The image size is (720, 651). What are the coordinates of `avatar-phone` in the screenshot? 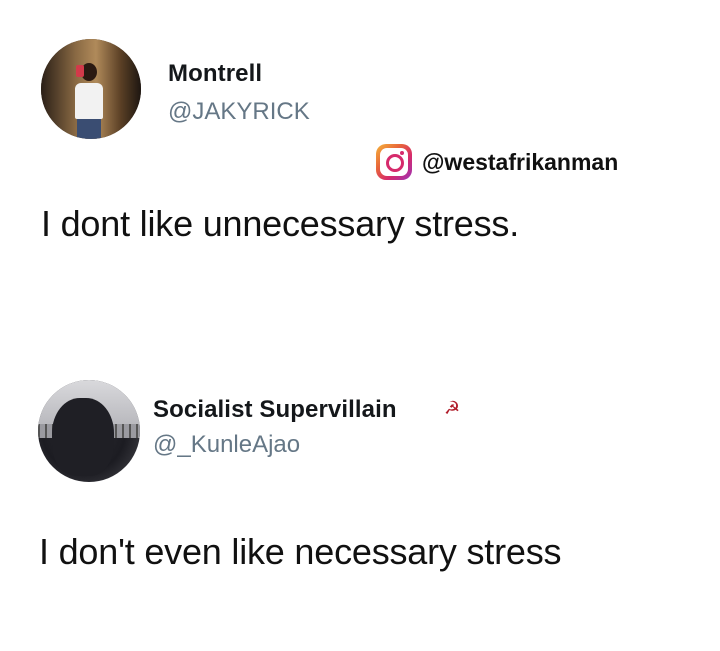 It's located at (80, 71).